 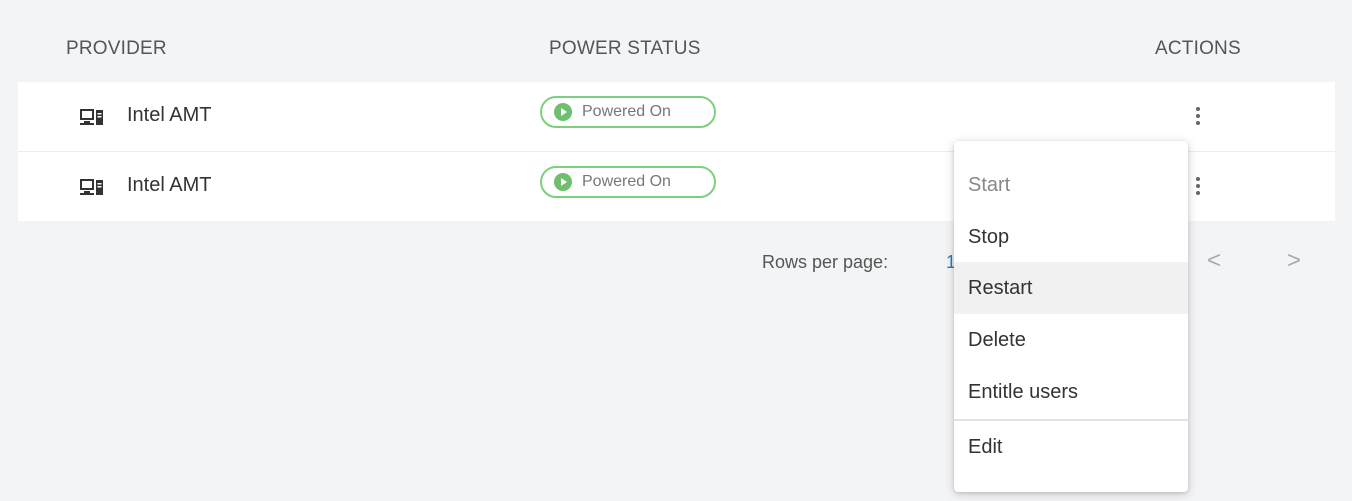 I want to click on header-power-status: POWER STATUS, so click(x=625, y=49).